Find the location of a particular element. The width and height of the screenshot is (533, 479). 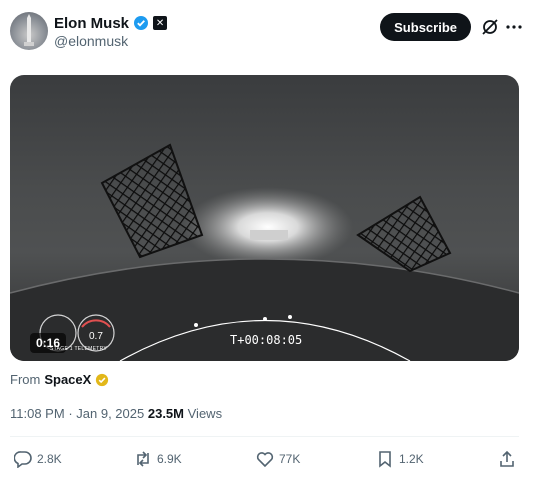

post-meta: 11:08 PM · Jan 9, 2025 23.5M Views is located at coordinates (116, 413).